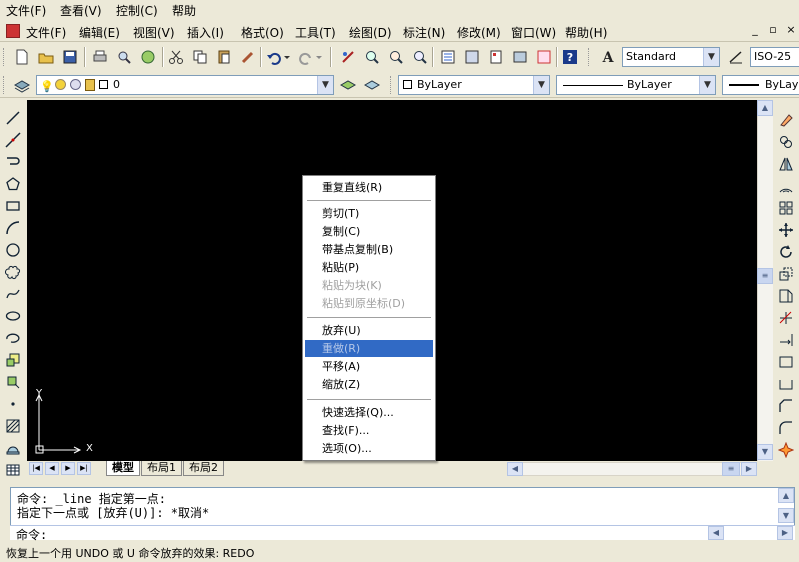 Image resolution: width=799 pixels, height=562 pixels. Describe the element at coordinates (123, 468) in the screenshot. I see `tab-model: 模型` at that location.